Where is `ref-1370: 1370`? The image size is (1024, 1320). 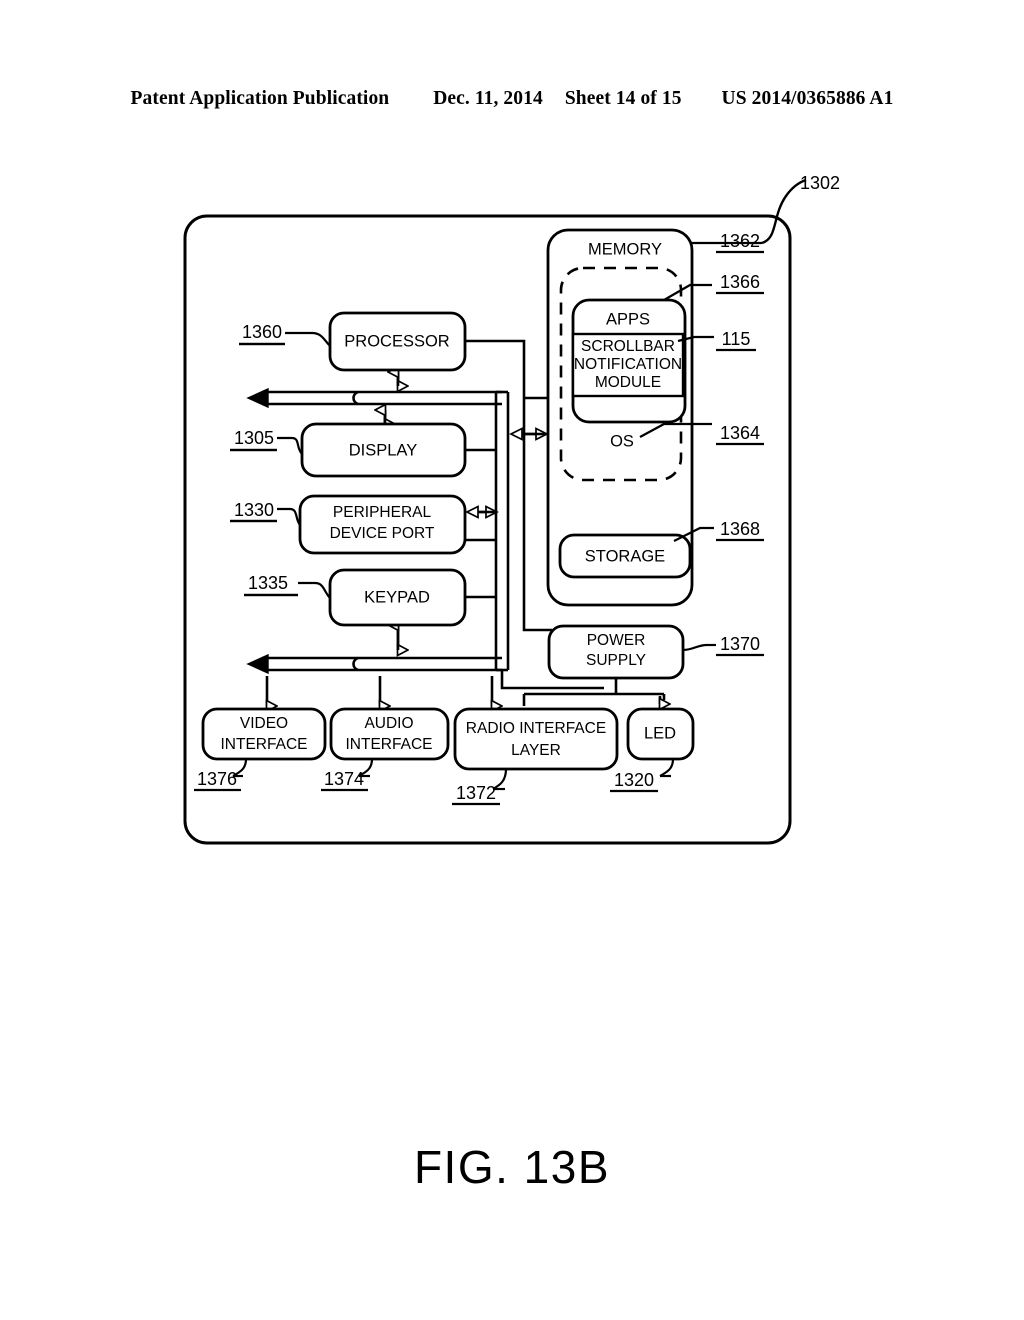 ref-1370: 1370 is located at coordinates (740, 644).